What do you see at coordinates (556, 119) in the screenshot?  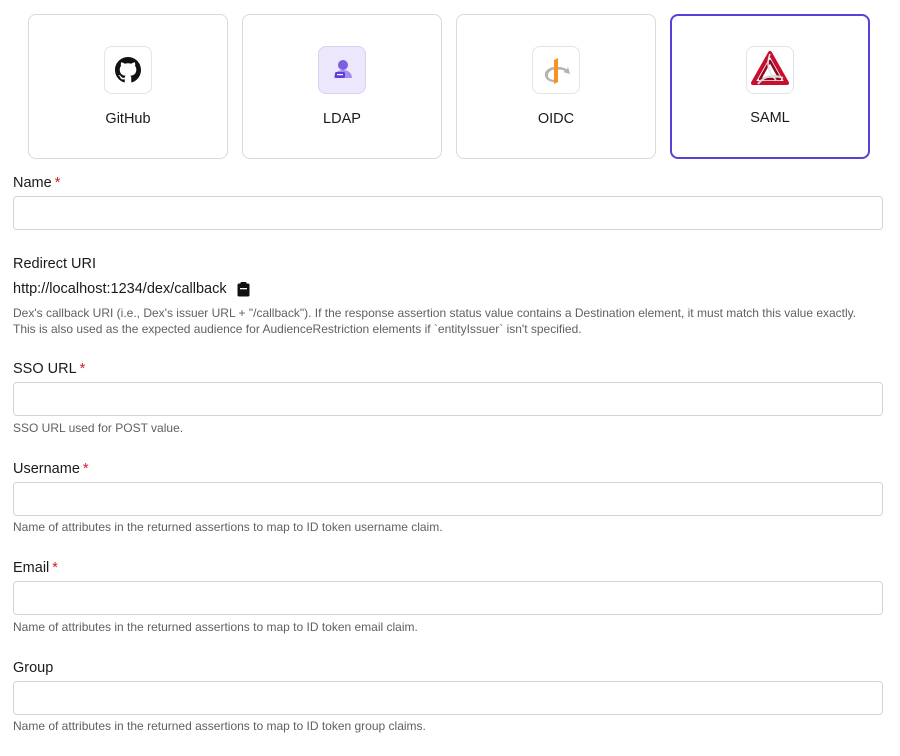 I see `provider-label-oidc: OIDC` at bounding box center [556, 119].